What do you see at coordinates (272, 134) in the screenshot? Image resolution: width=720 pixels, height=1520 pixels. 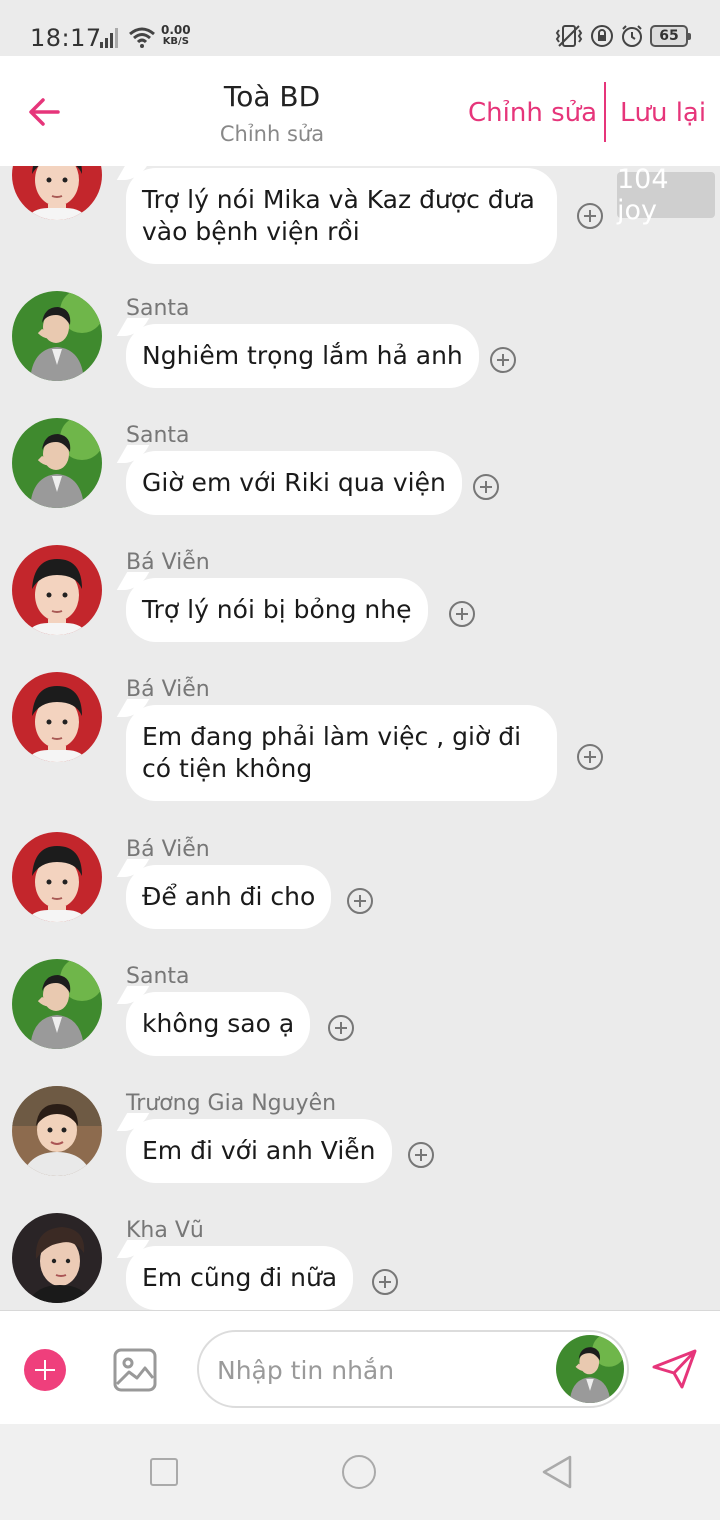 I see `chat-subtitle: Chỉnh sửa` at bounding box center [272, 134].